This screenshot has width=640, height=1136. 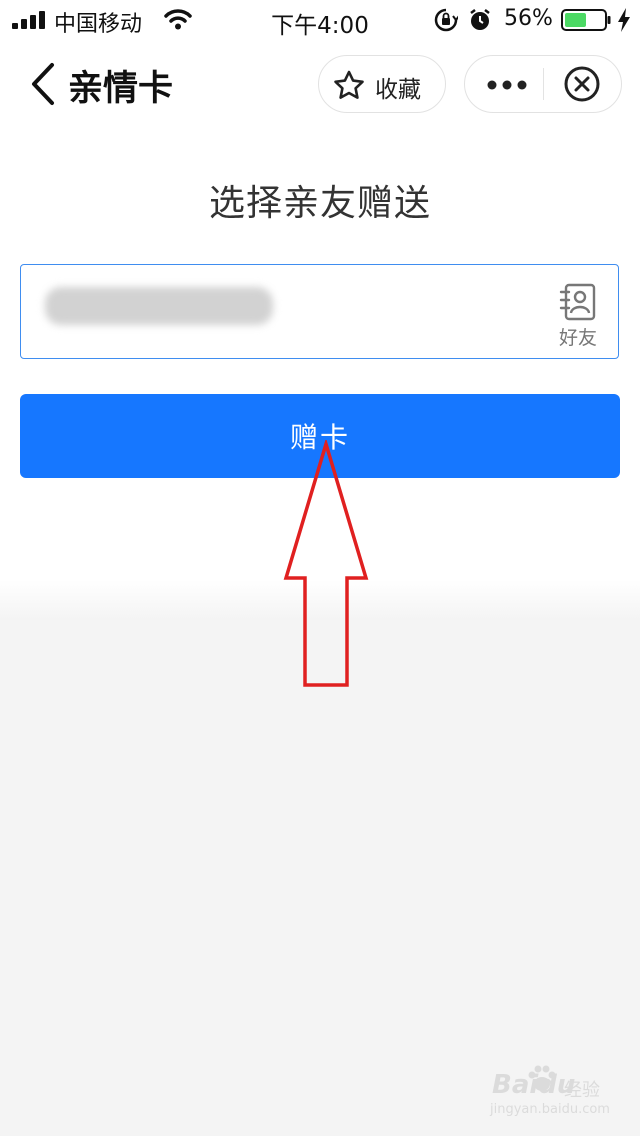 I want to click on more-dots-icon, so click(x=507, y=85).